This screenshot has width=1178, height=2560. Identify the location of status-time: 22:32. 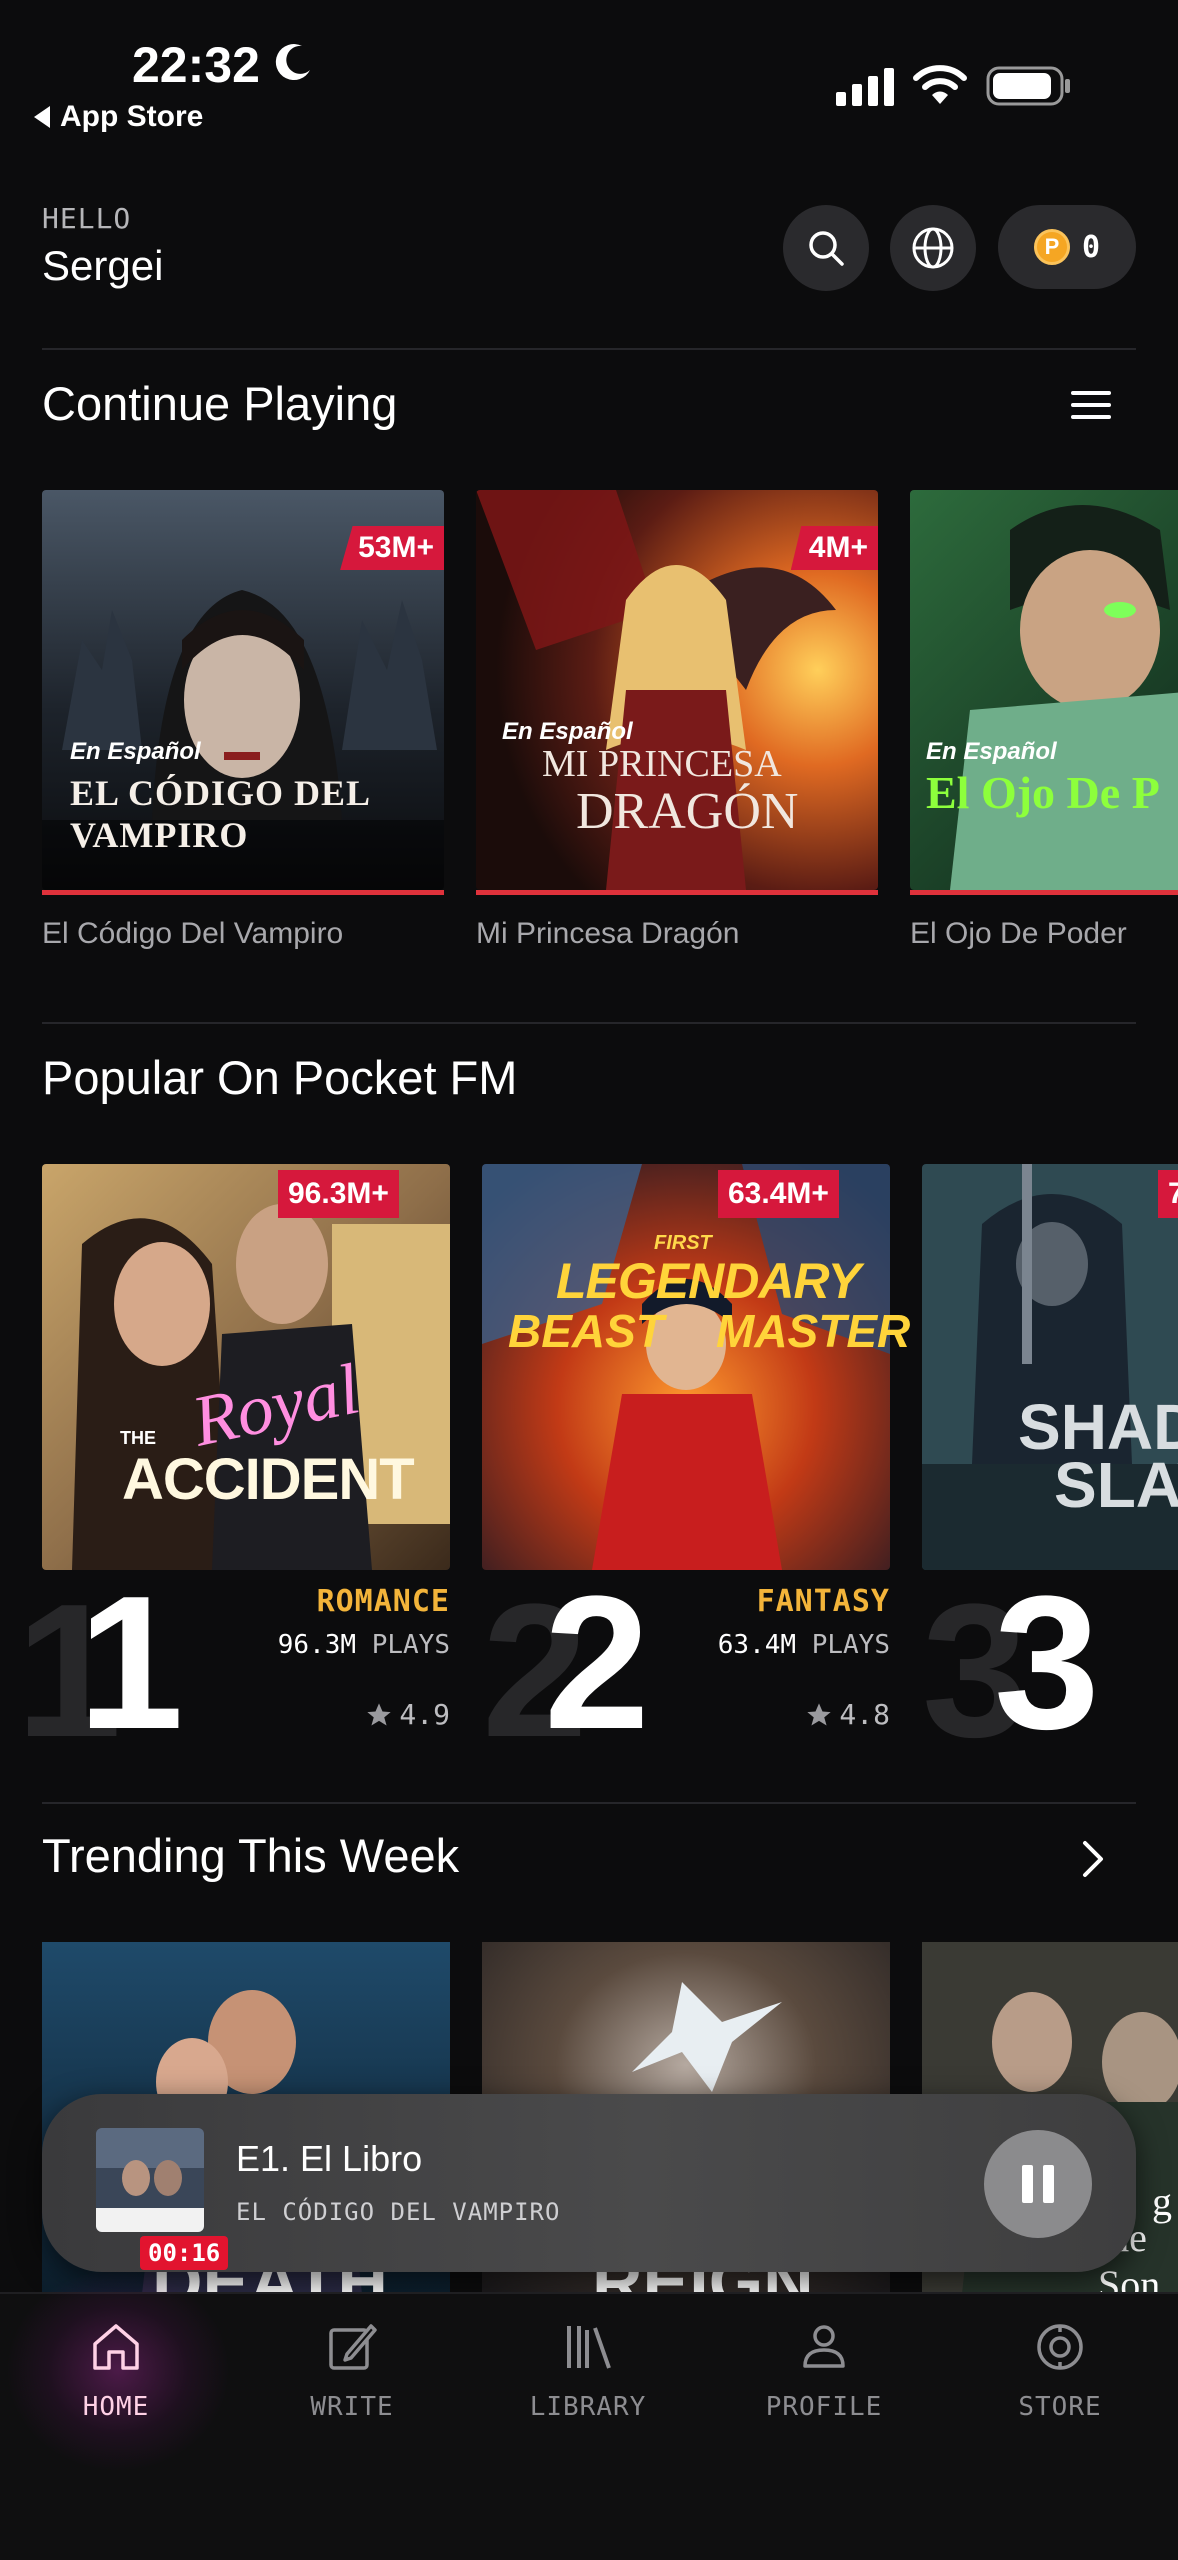
(196, 65).